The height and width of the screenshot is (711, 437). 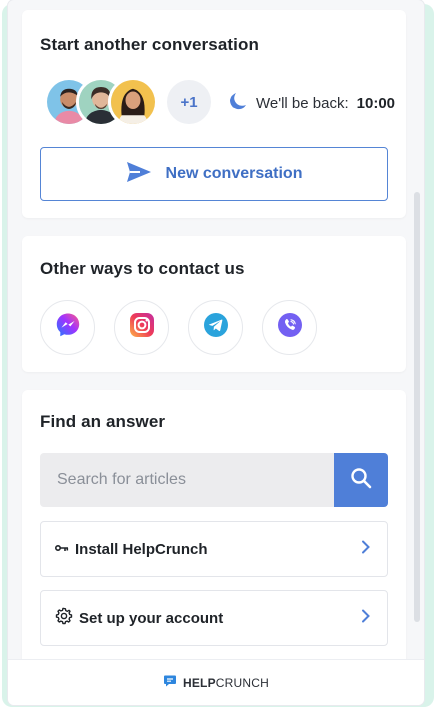 I want to click on article-search, so click(x=214, y=480).